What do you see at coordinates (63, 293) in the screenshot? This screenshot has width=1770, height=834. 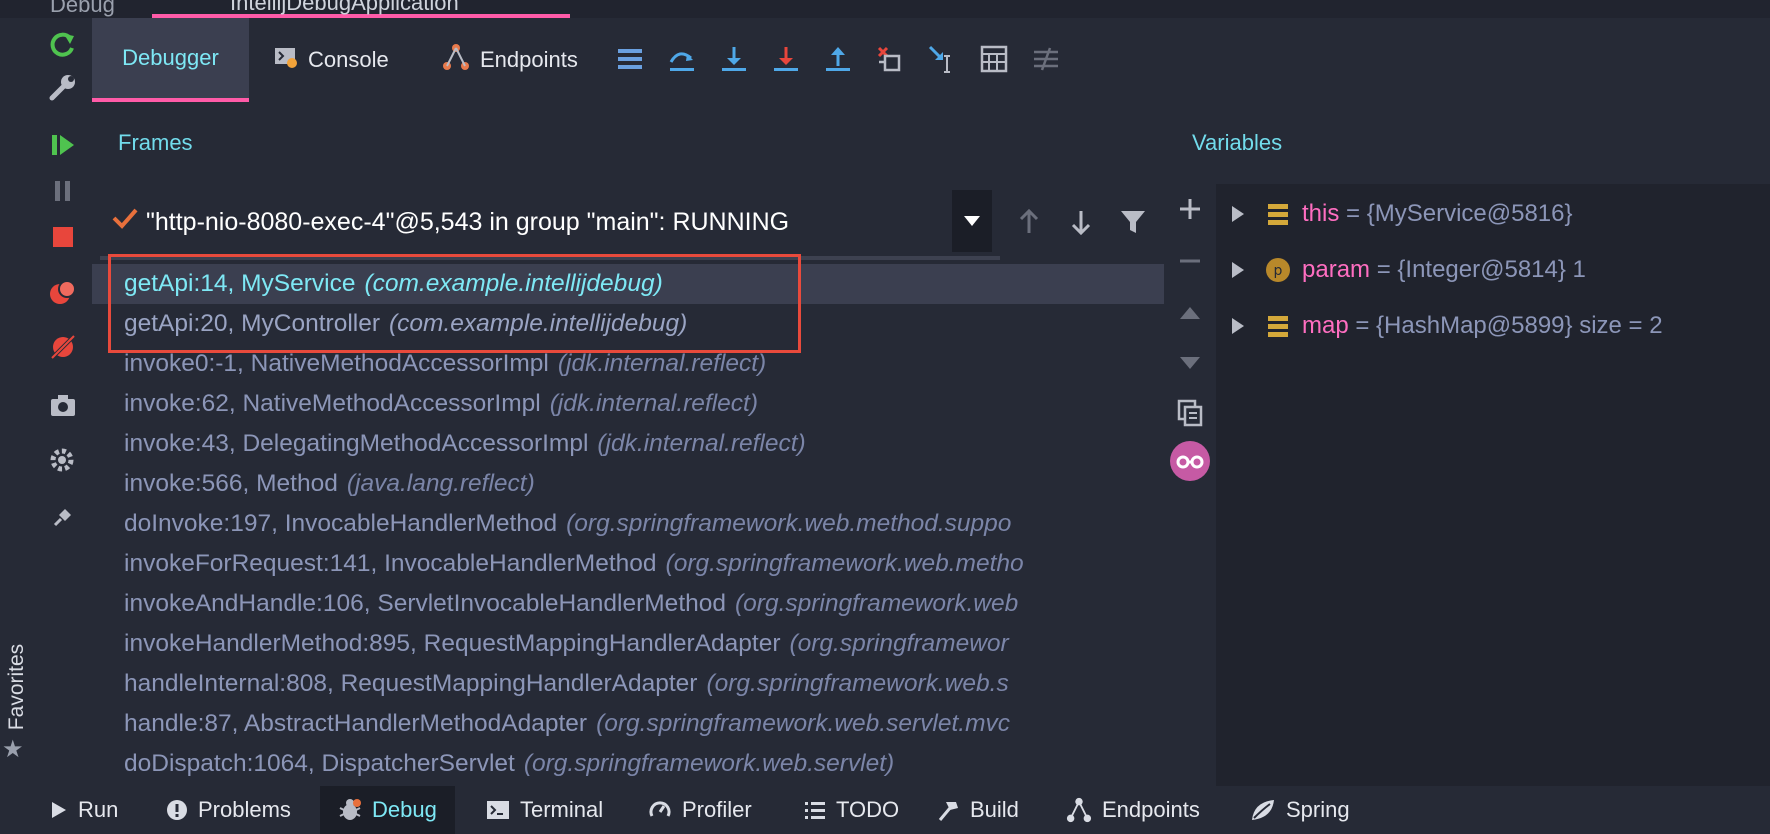 I see `view-breakpoints-icon` at bounding box center [63, 293].